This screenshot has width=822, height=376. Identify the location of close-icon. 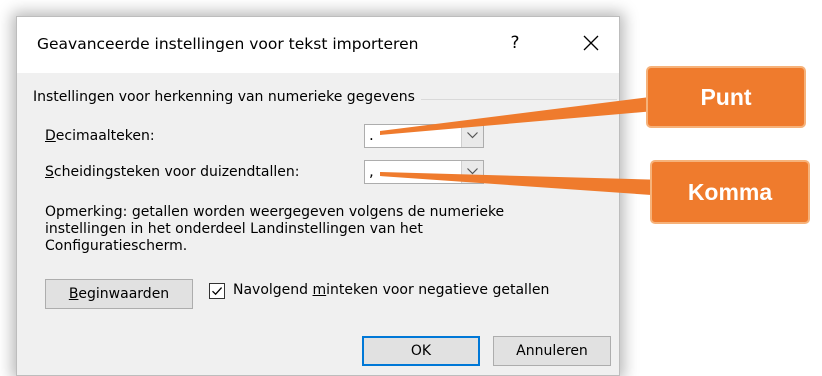
(591, 43).